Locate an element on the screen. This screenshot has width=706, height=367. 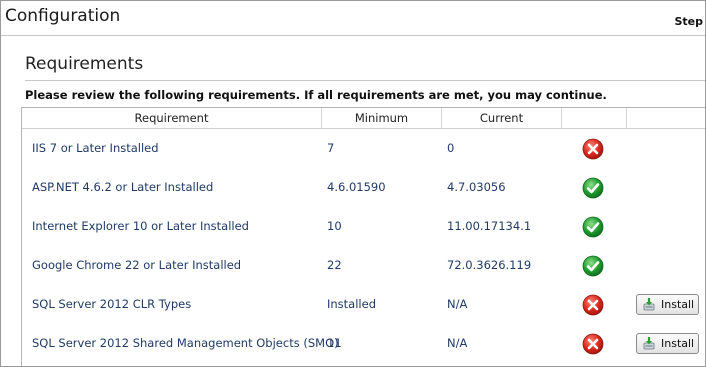
grid-header: Requirement Minimum Current is located at coordinates (363, 118).